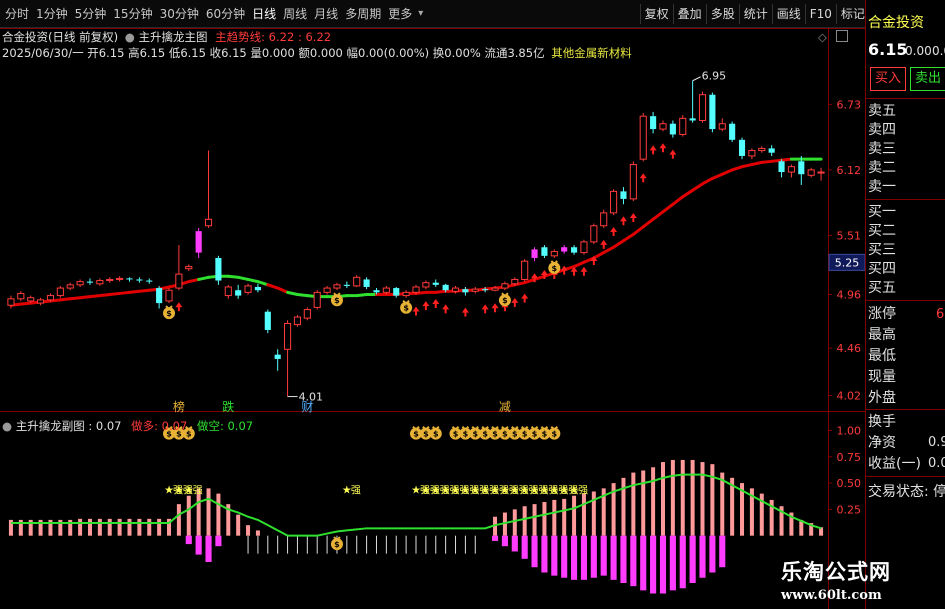  What do you see at coordinates (888, 79) in the screenshot?
I see `buy-button: 买入` at bounding box center [888, 79].